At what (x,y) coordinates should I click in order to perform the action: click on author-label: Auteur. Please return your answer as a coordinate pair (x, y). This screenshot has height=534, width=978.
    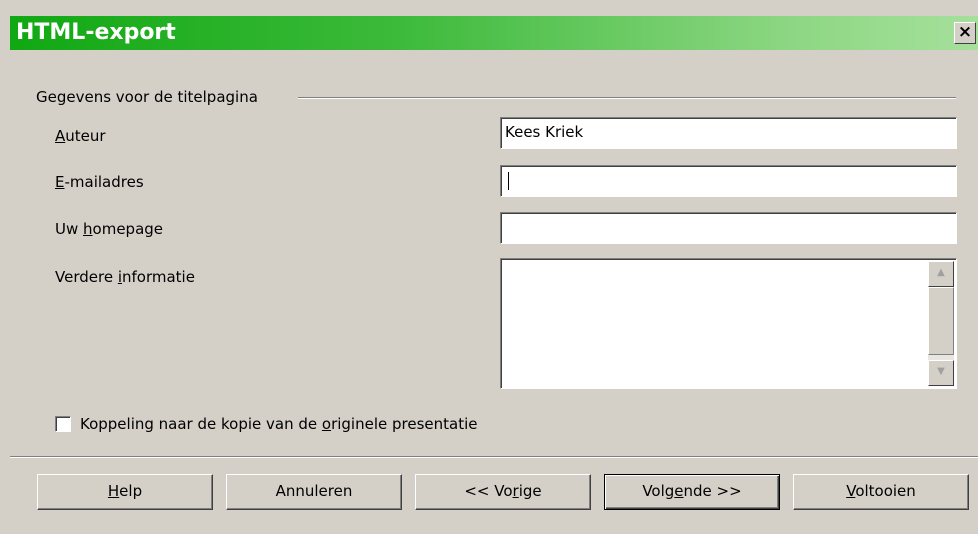
    Looking at the image, I should click on (80, 136).